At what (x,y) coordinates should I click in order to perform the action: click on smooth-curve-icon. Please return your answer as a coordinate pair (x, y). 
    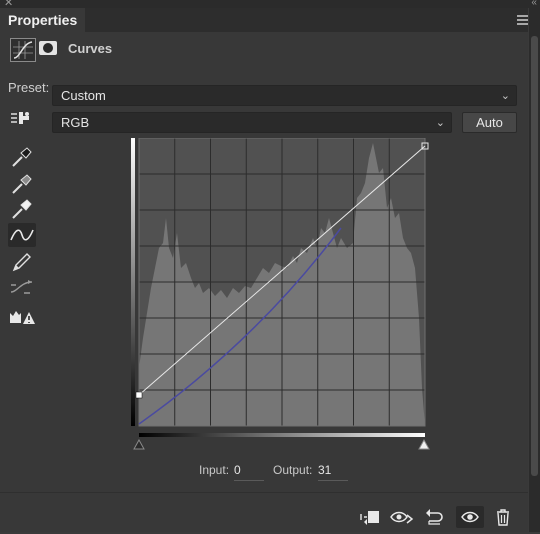
    Looking at the image, I should click on (22, 288).